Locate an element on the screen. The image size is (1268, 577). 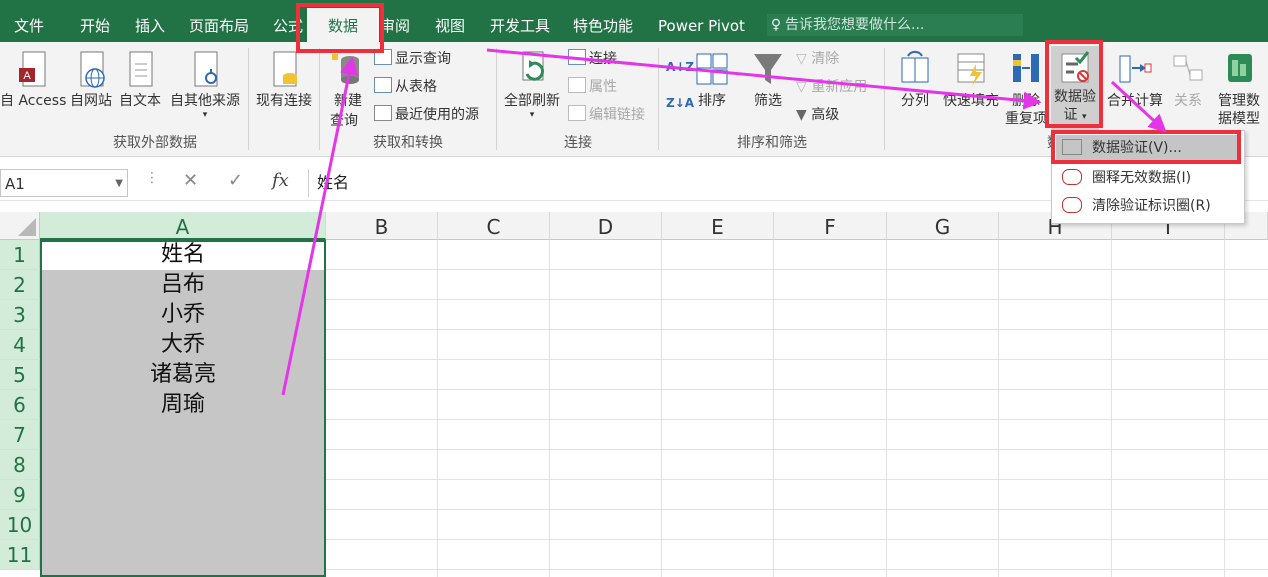
data-validation-label-1: 数据验 is located at coordinates (1075, 97).